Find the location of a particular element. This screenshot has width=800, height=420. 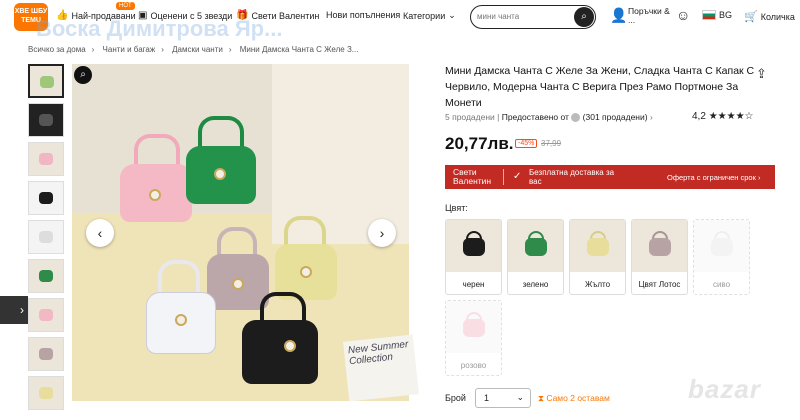

nav-categories: Категории ⌄ is located at coordinates (429, 15).